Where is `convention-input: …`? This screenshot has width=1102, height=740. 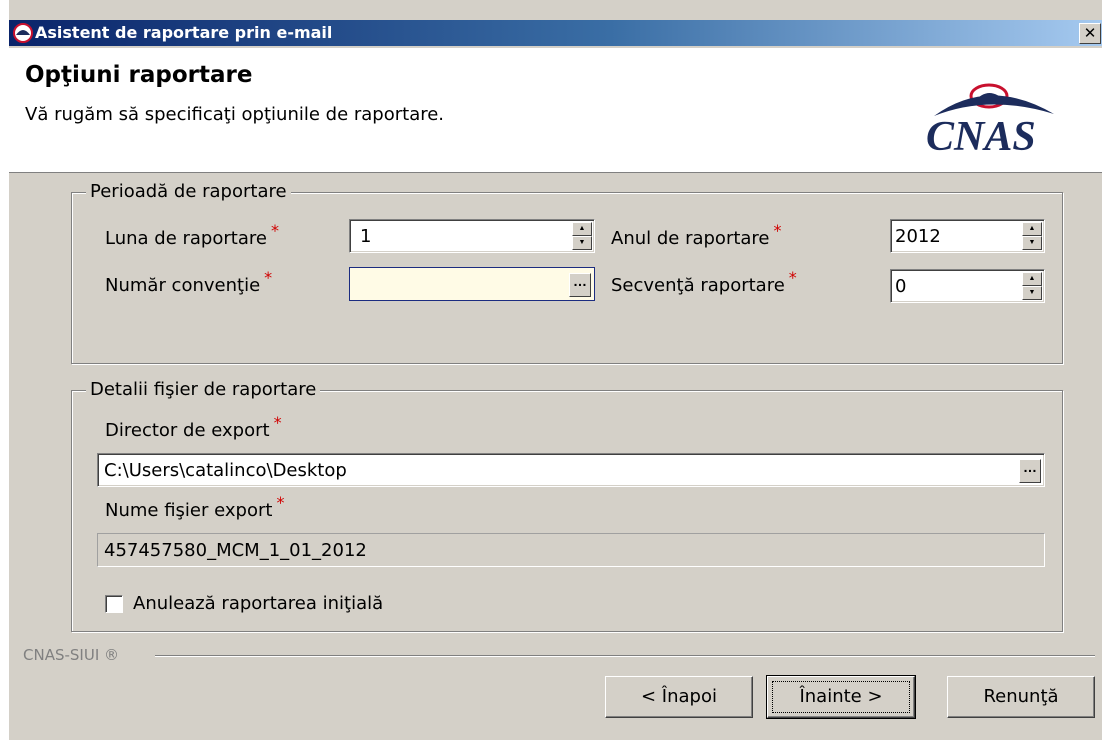 convention-input: … is located at coordinates (472, 284).